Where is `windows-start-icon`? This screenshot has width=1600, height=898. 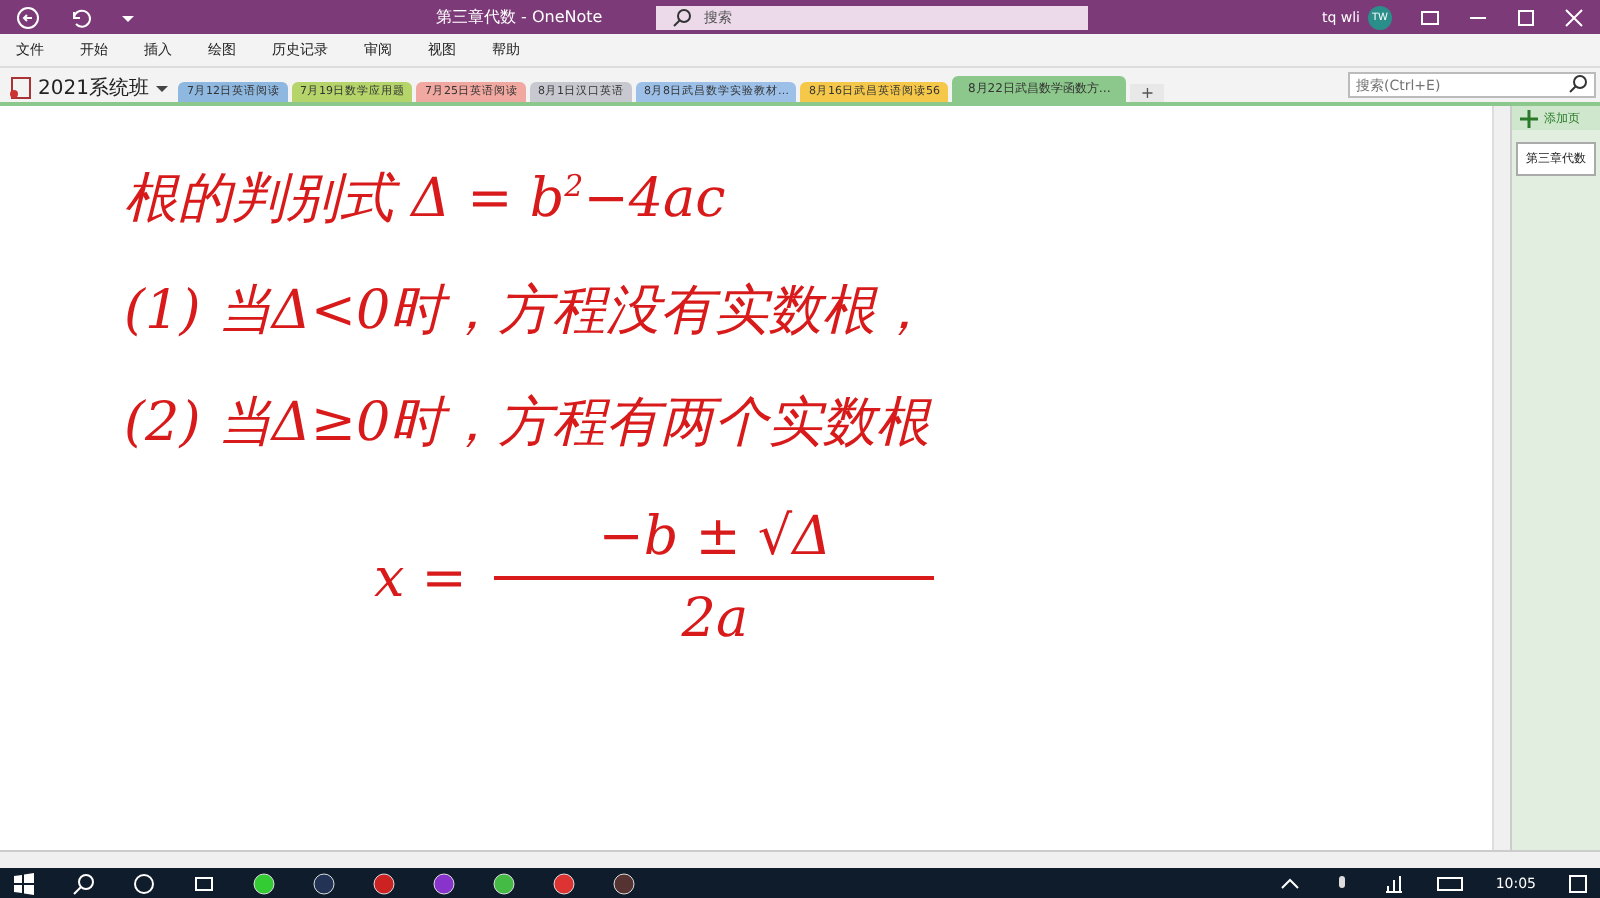 windows-start-icon is located at coordinates (24, 883).